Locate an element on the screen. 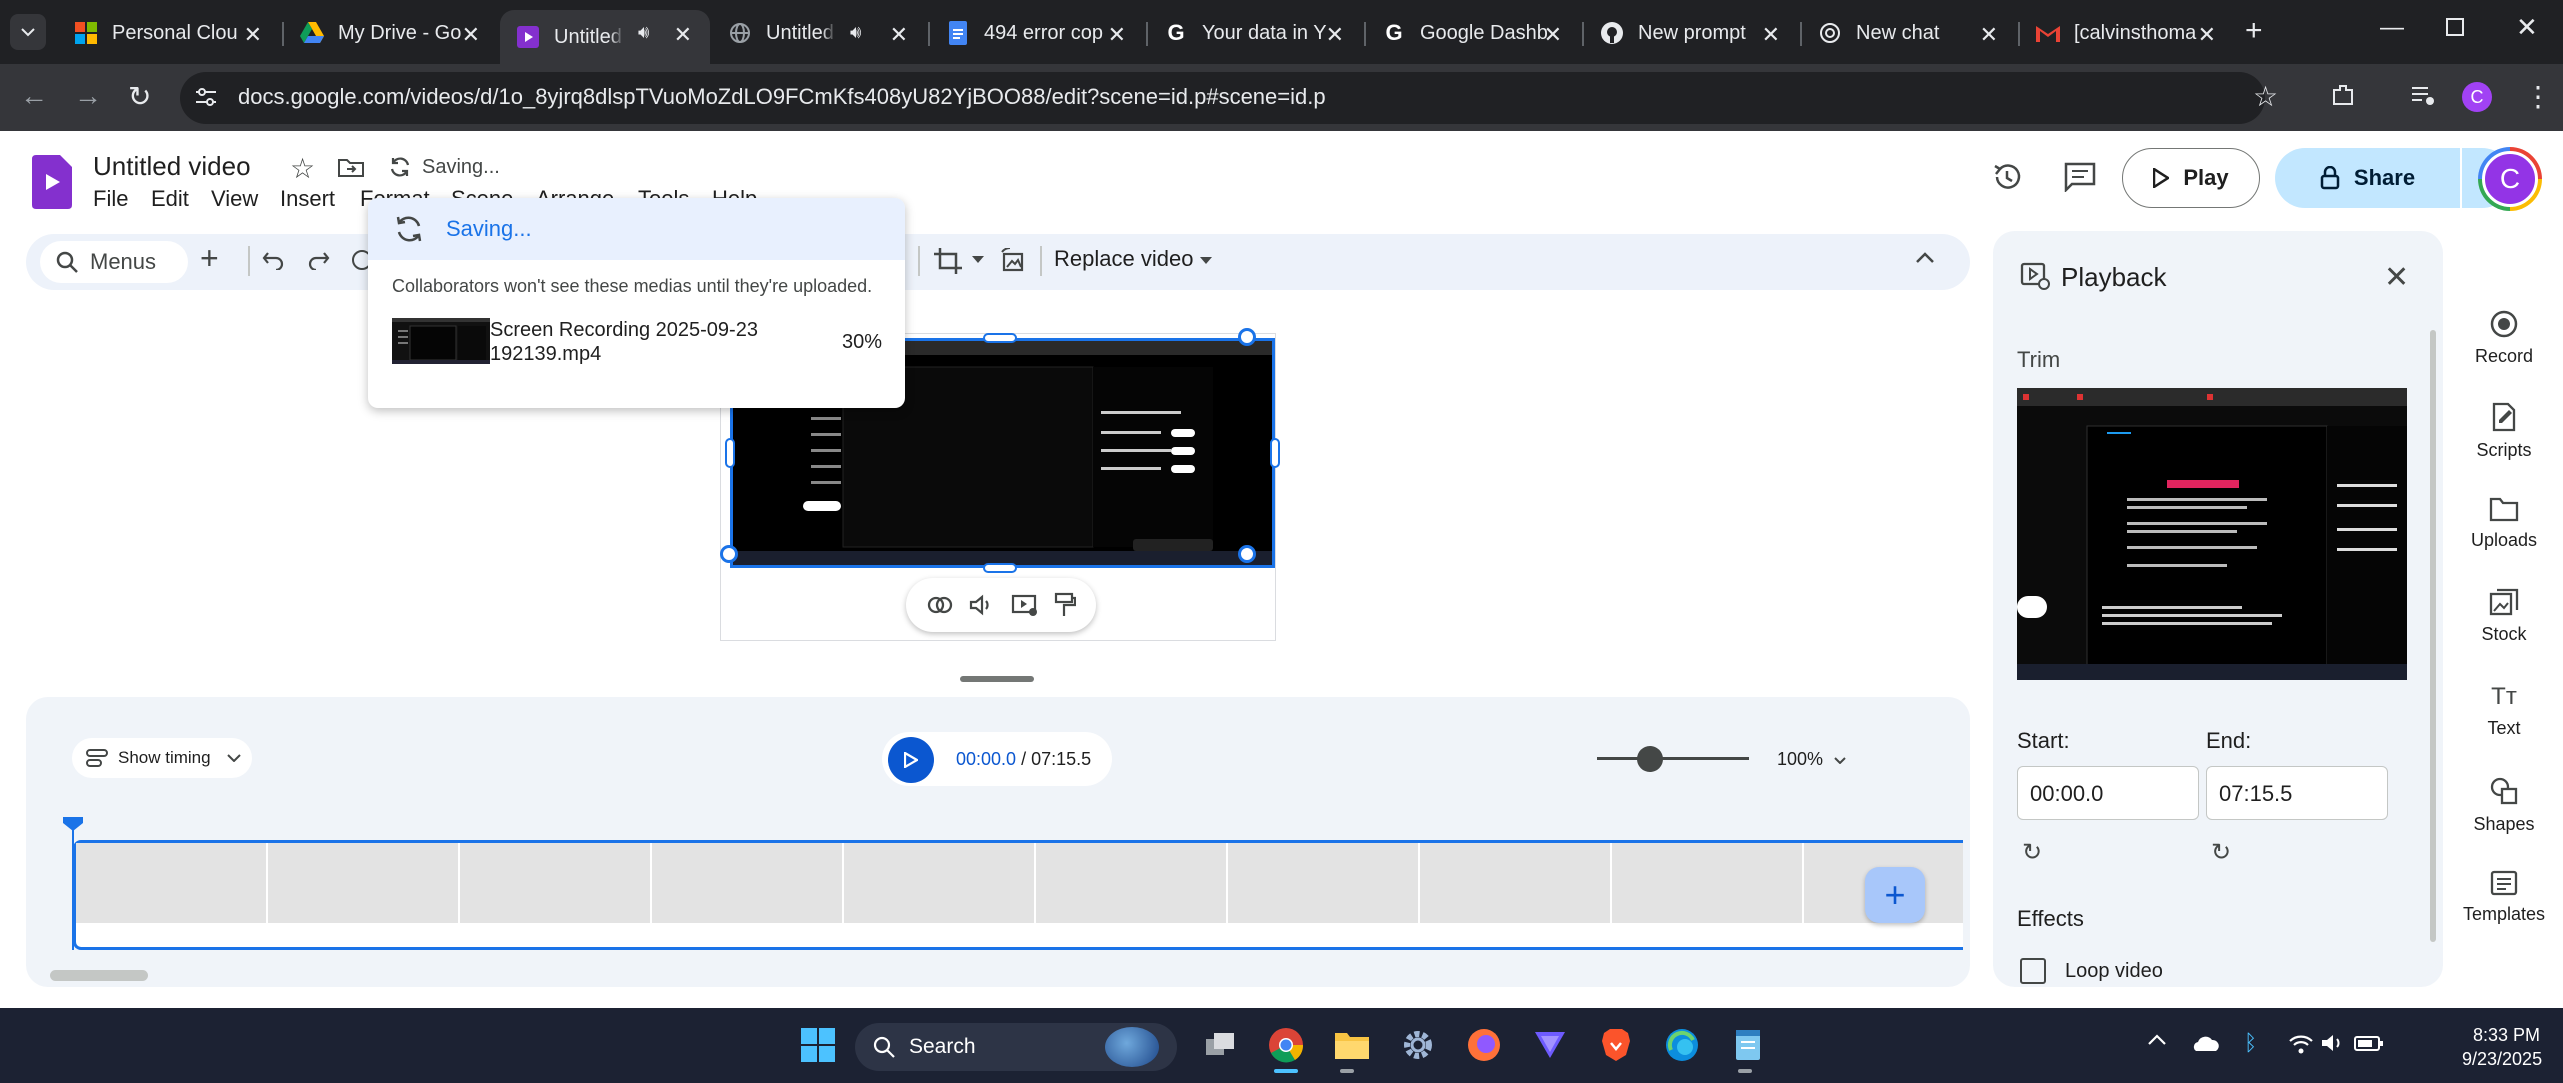  trim-preview is located at coordinates (2212, 534).